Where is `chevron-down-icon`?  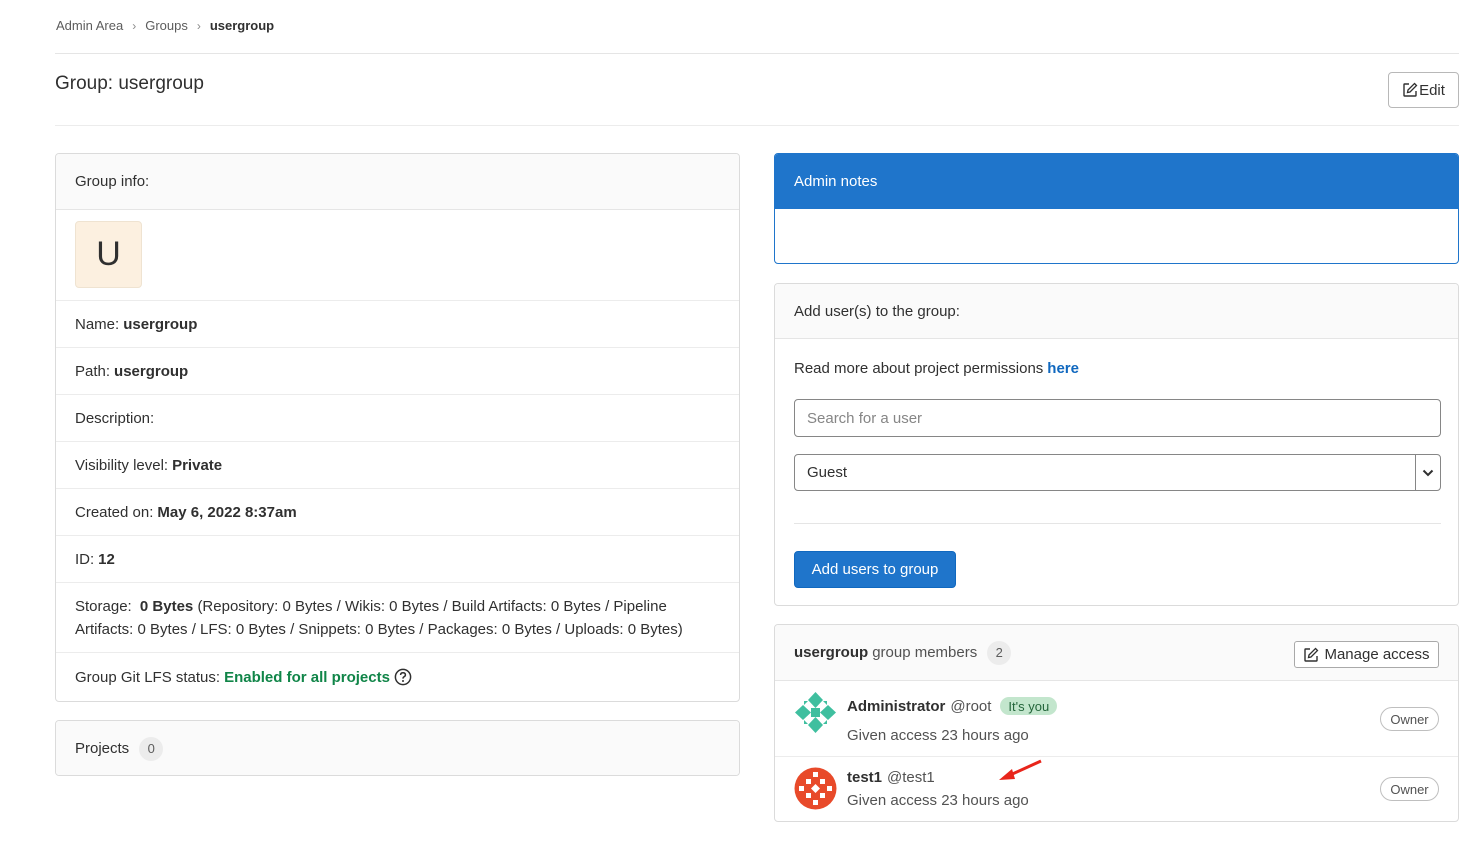 chevron-down-icon is located at coordinates (1427, 472).